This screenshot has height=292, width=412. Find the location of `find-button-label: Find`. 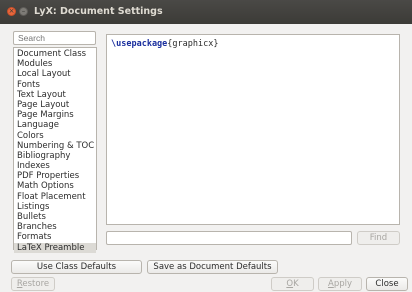

find-button-label: Find is located at coordinates (378, 238).